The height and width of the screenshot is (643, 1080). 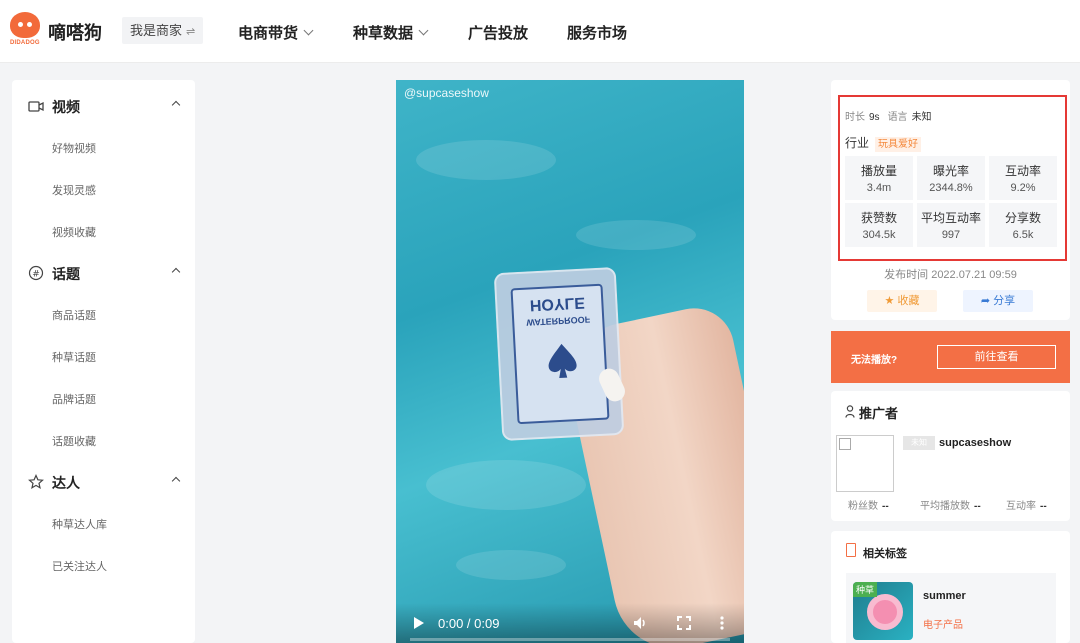 I want to click on tag-thumbnail: 种草, so click(x=883, y=611).